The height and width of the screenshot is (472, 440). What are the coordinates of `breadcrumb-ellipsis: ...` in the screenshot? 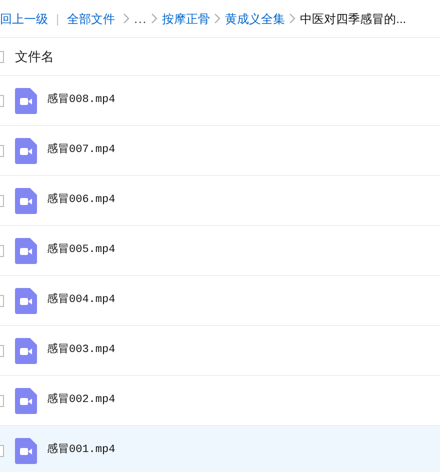 It's located at (141, 19).